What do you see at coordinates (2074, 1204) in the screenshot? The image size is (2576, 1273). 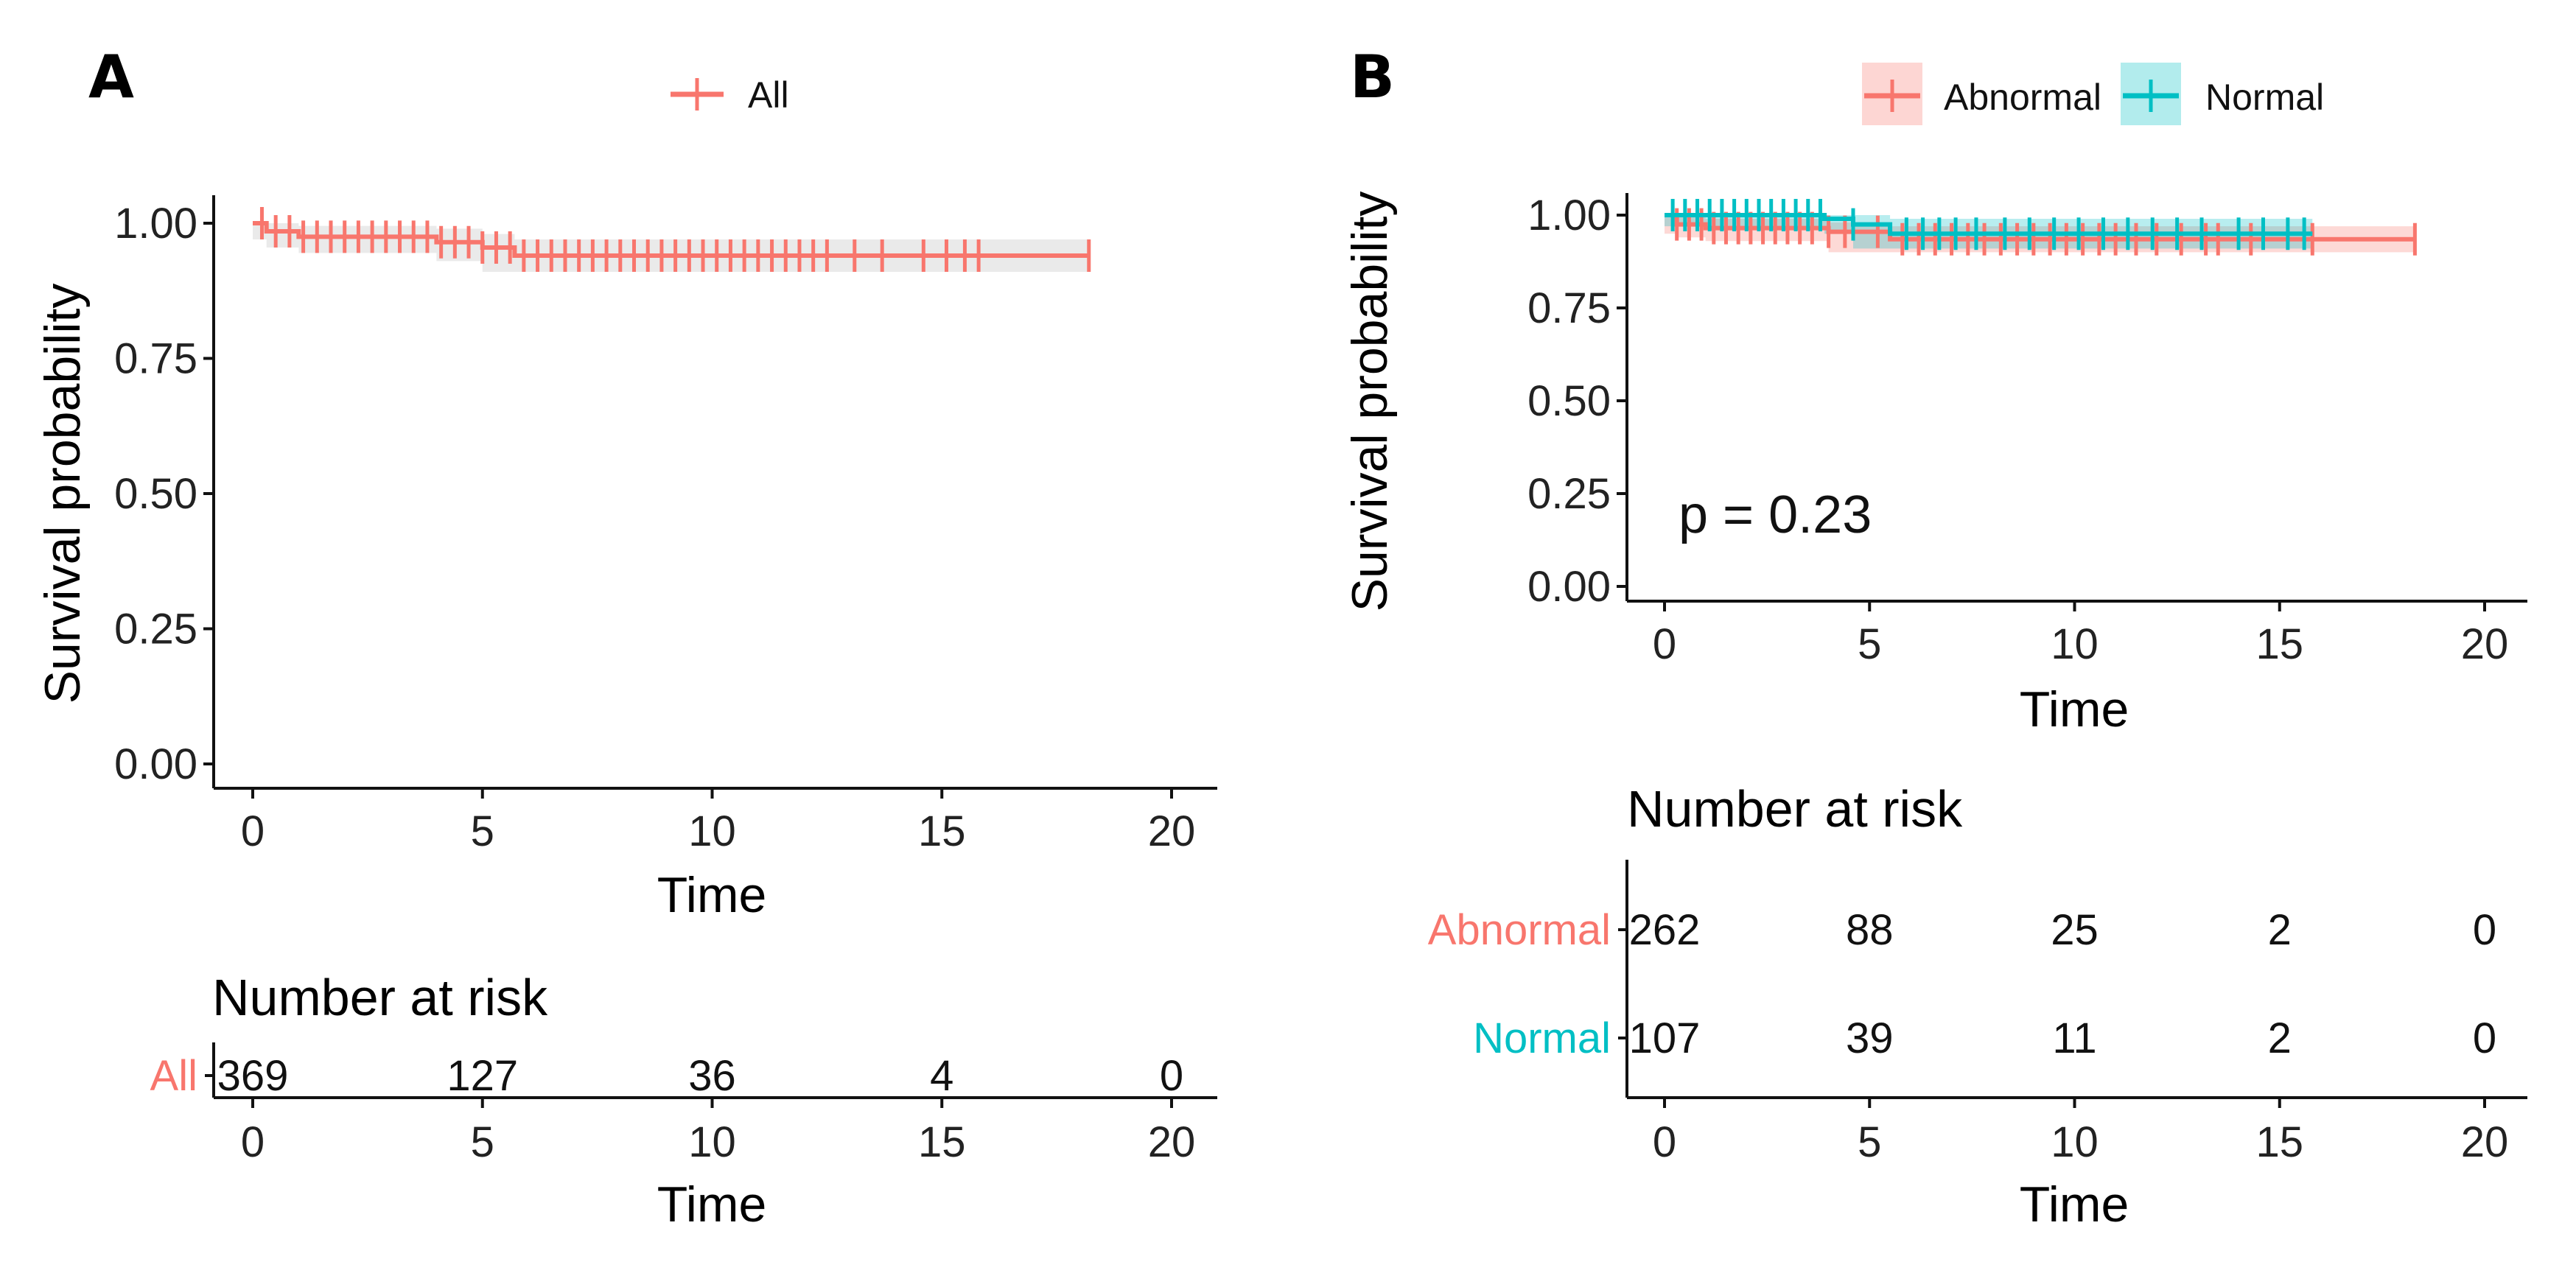 I see `panel-b-risk-x-axis-title: Time` at bounding box center [2074, 1204].